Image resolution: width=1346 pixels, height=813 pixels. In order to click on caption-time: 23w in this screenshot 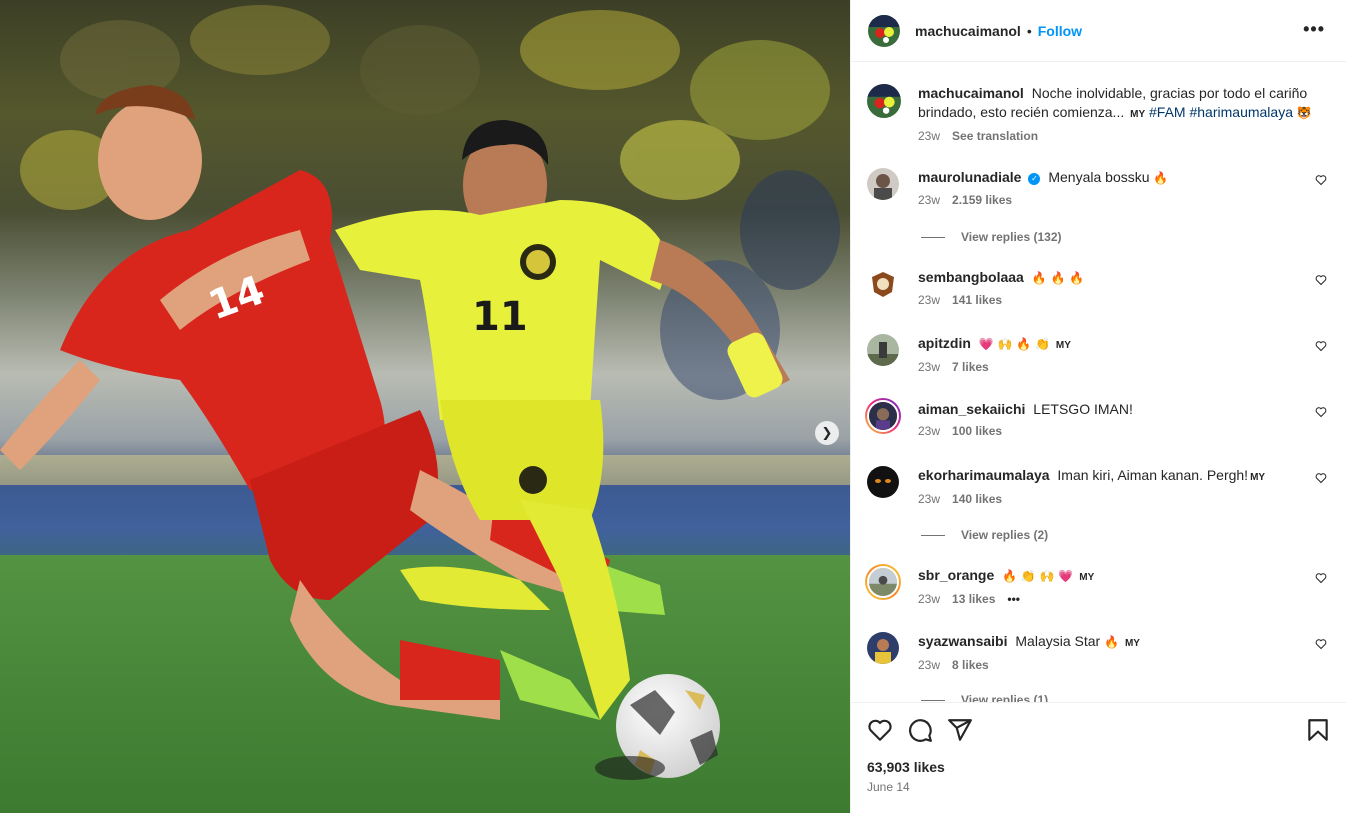, I will do `click(929, 136)`.